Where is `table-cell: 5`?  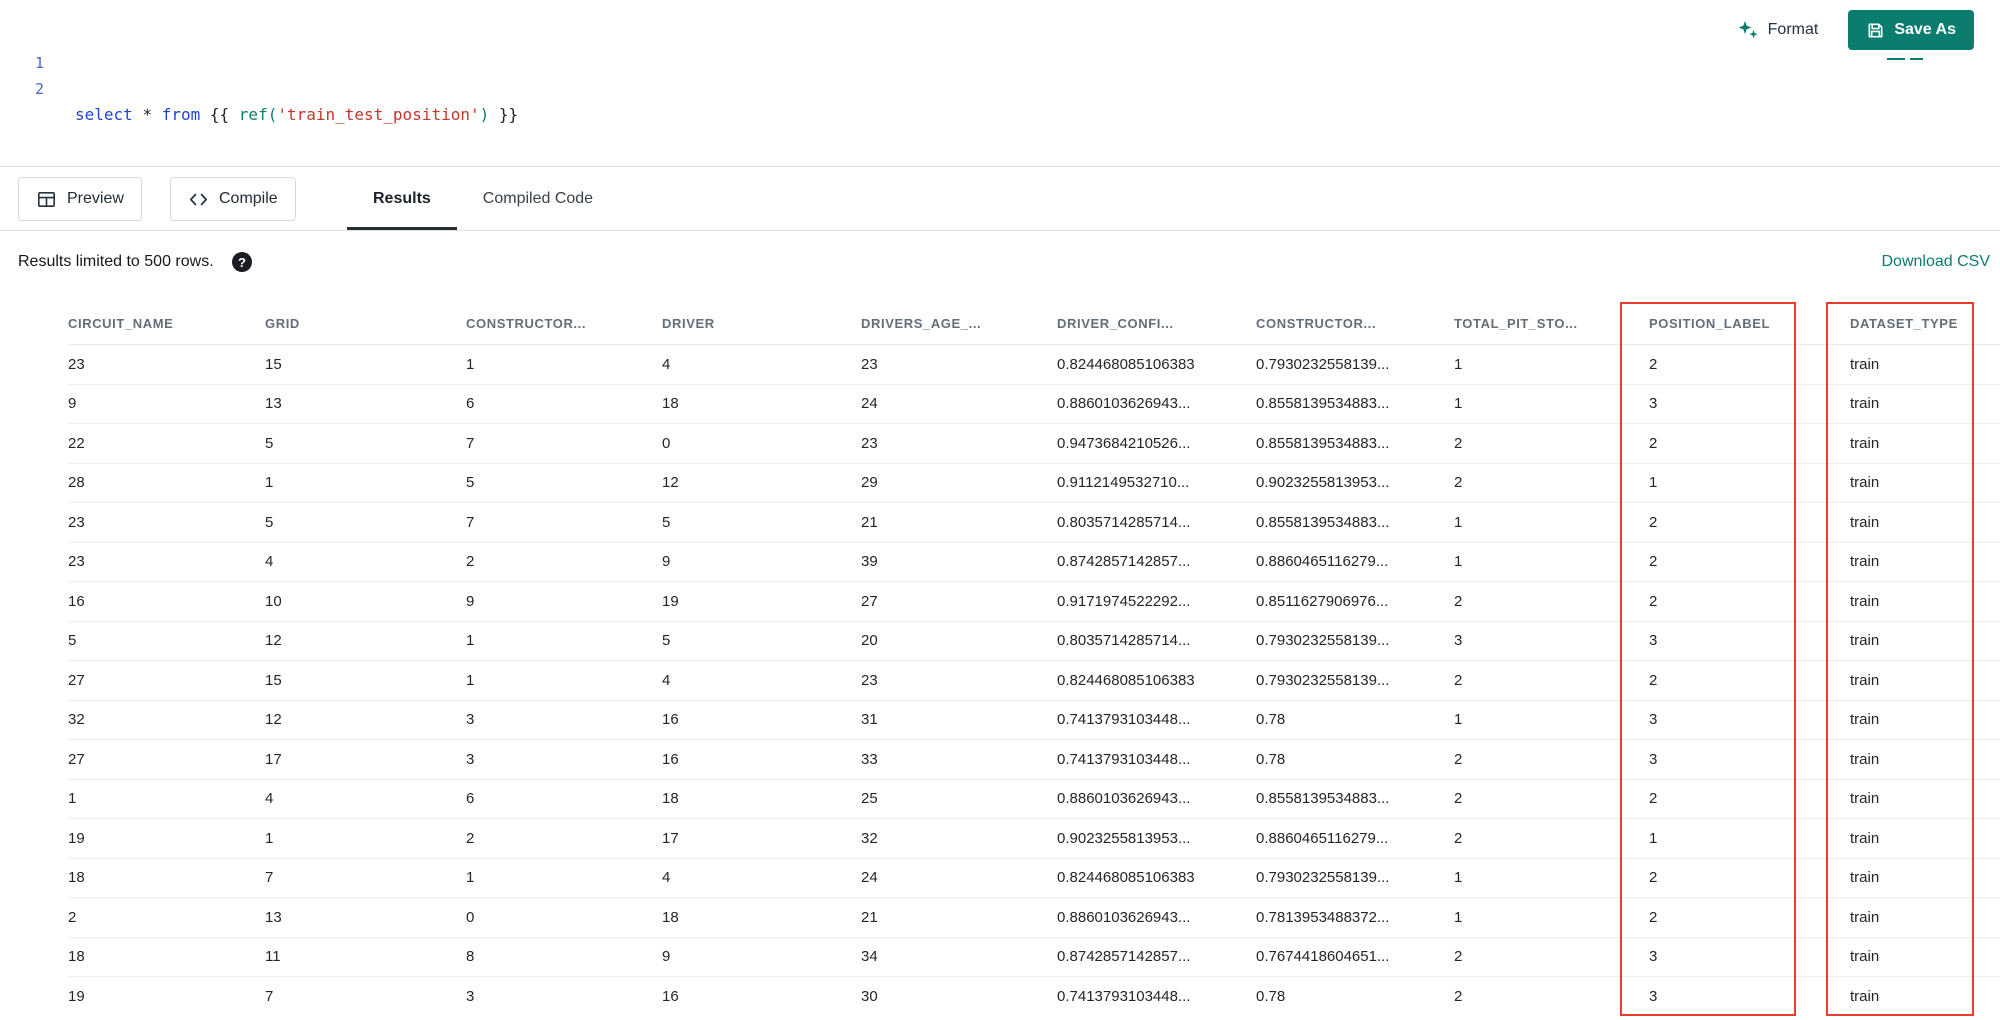
table-cell: 5 is located at coordinates (365, 522).